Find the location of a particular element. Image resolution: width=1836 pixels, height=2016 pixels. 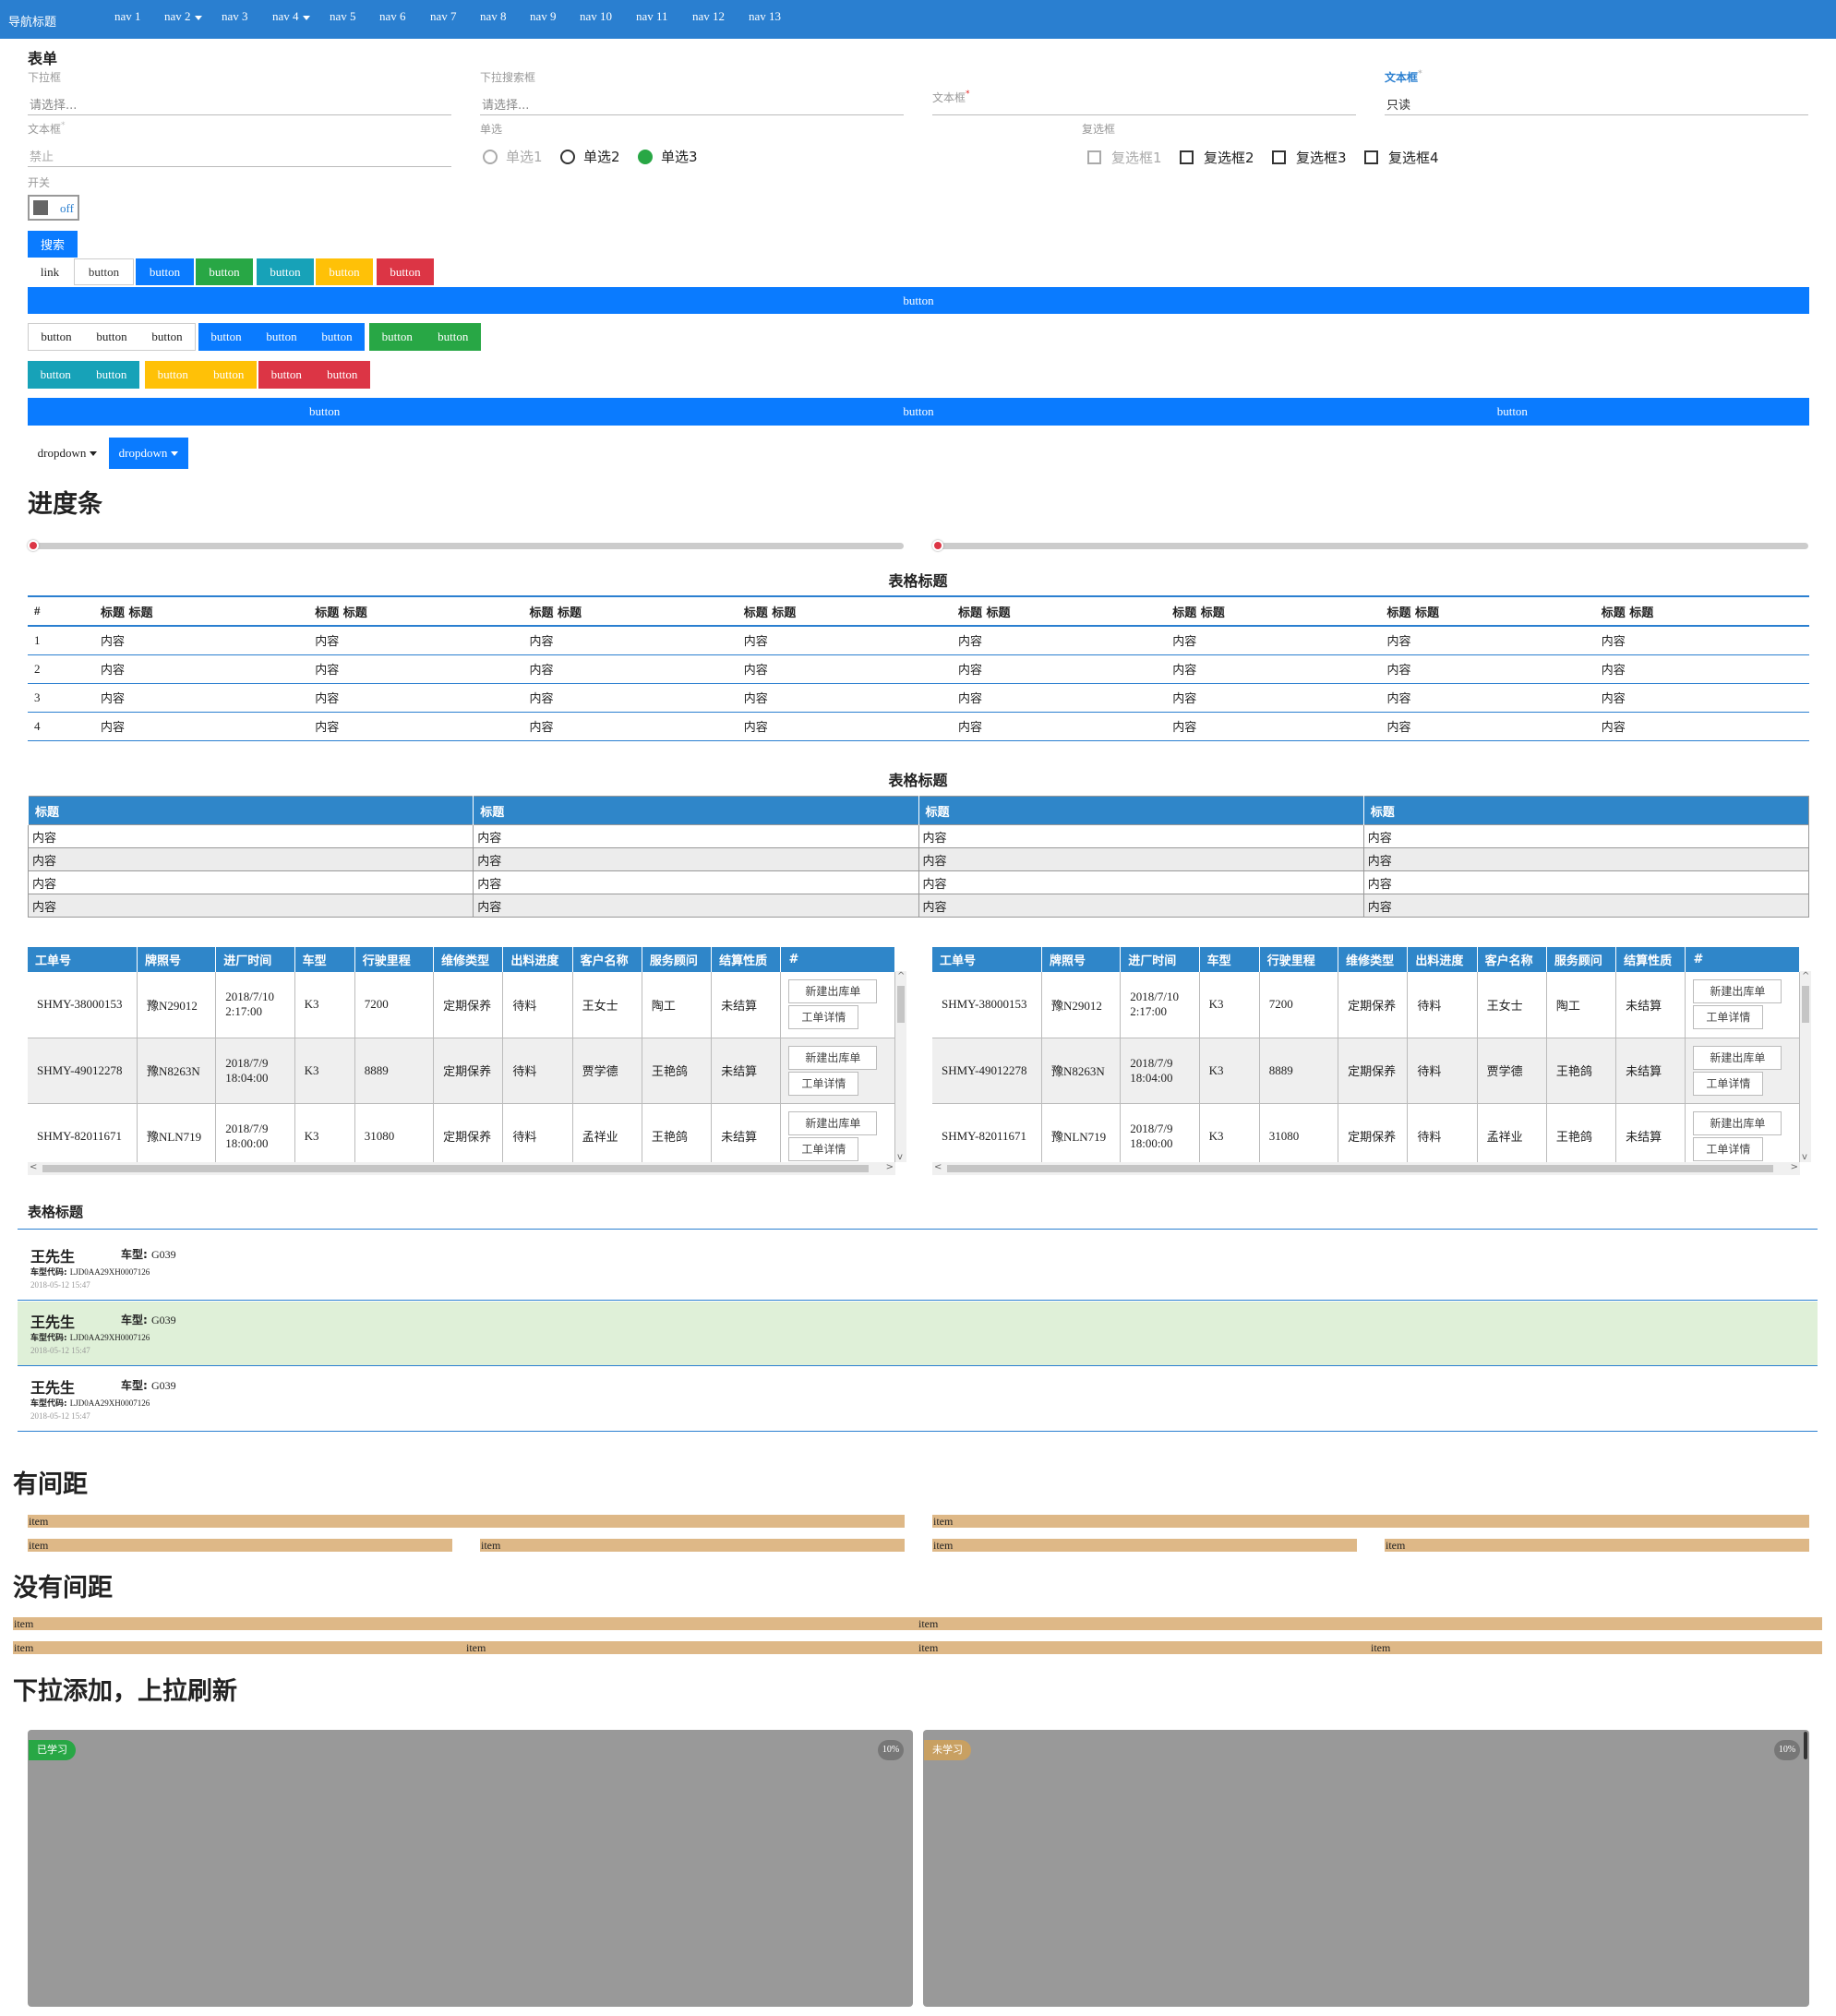

checkbox-option-3: 复选框3 is located at coordinates (1309, 157).